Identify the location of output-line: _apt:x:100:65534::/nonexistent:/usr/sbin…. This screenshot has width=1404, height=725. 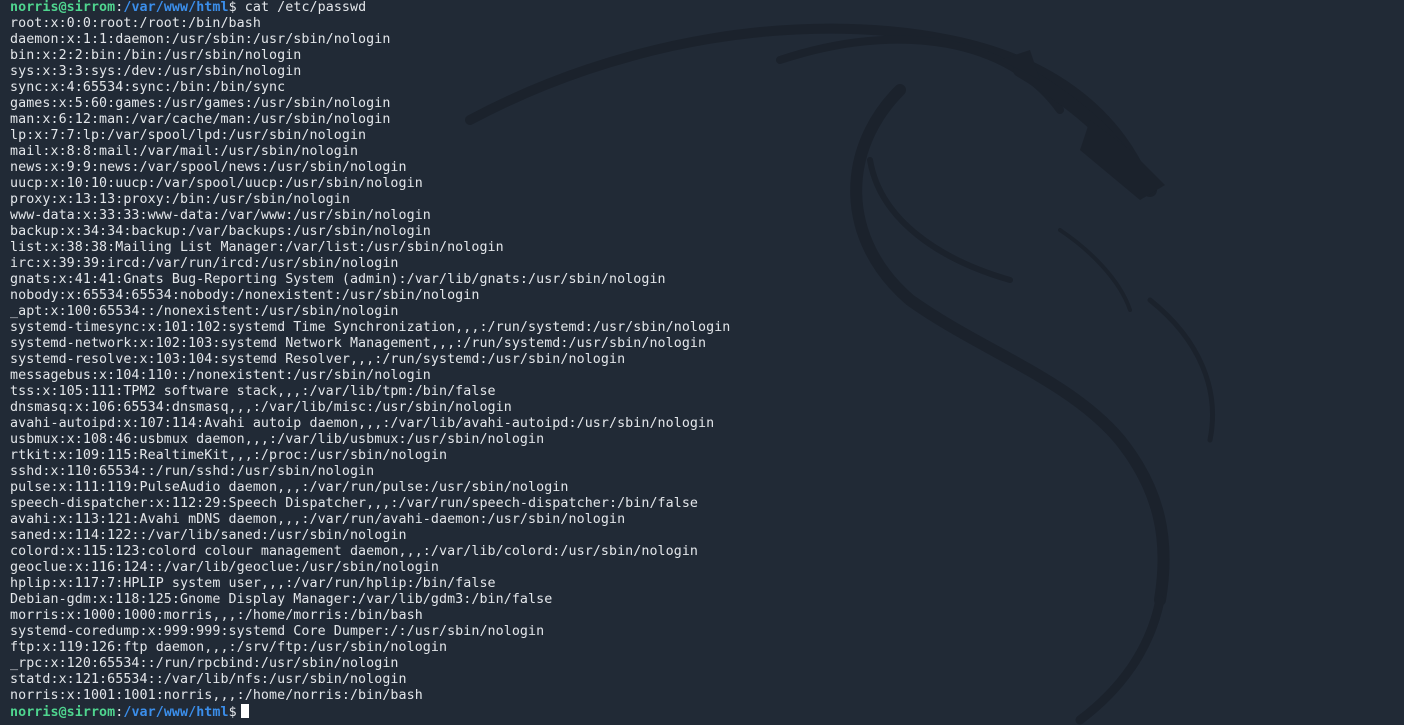
(204, 311).